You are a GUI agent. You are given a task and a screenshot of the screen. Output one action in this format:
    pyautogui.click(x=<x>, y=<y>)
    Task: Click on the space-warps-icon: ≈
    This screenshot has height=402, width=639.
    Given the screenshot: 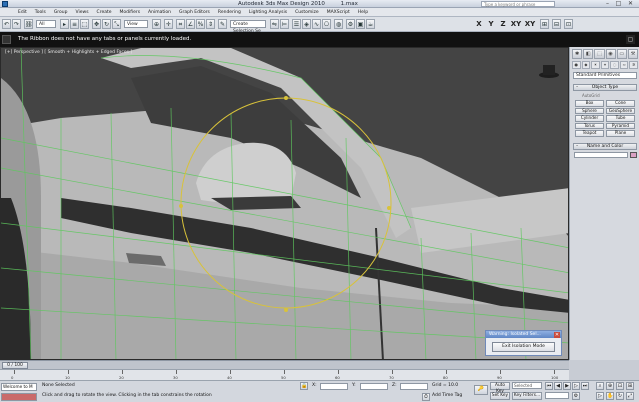 What is the action you would take?
    pyautogui.click(x=624, y=65)
    